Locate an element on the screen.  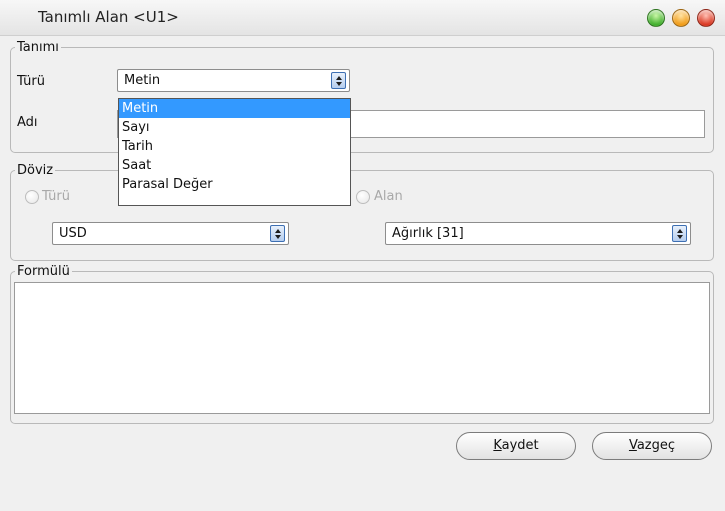
dropdown-option-tarih: Tarih is located at coordinates (234, 146).